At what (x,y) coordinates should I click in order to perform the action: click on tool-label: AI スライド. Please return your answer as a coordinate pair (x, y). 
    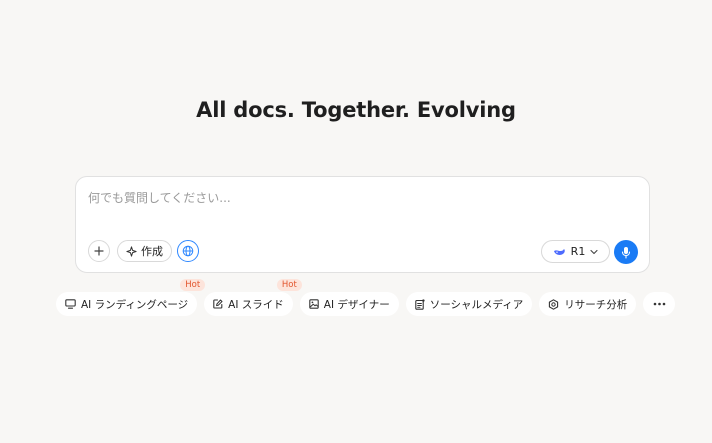
    Looking at the image, I should click on (256, 304).